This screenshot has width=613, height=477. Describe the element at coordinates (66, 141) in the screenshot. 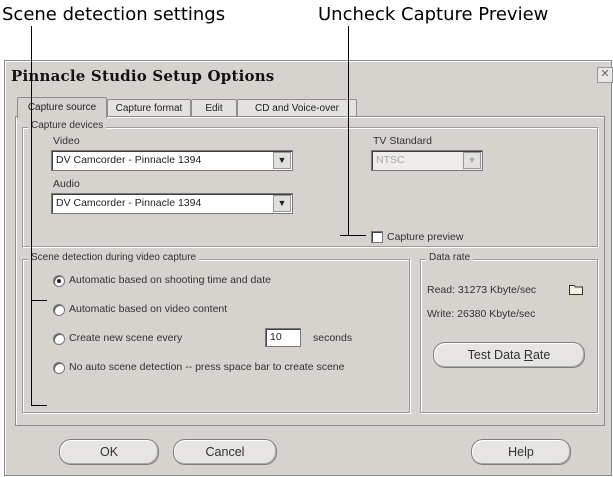

I see `video-label: Video` at that location.